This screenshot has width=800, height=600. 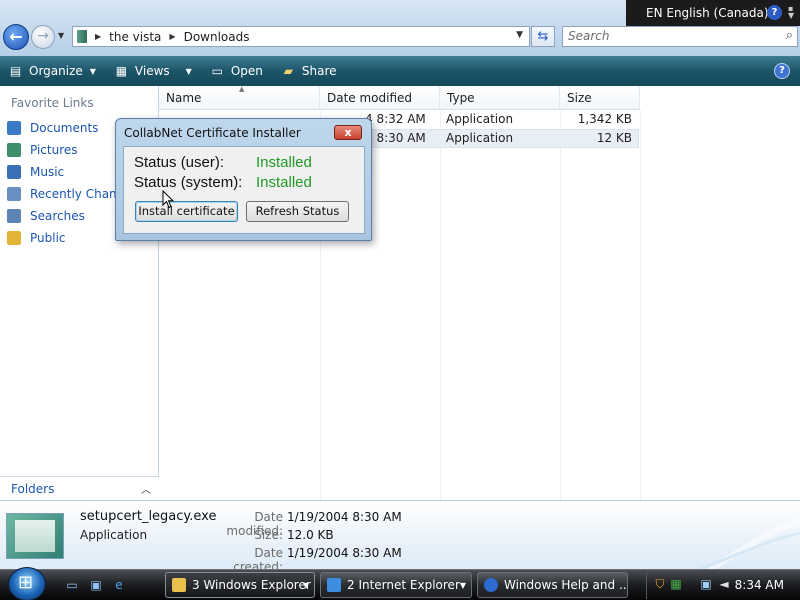 What do you see at coordinates (676, 584) in the screenshot?
I see `network-icon: ▦` at bounding box center [676, 584].